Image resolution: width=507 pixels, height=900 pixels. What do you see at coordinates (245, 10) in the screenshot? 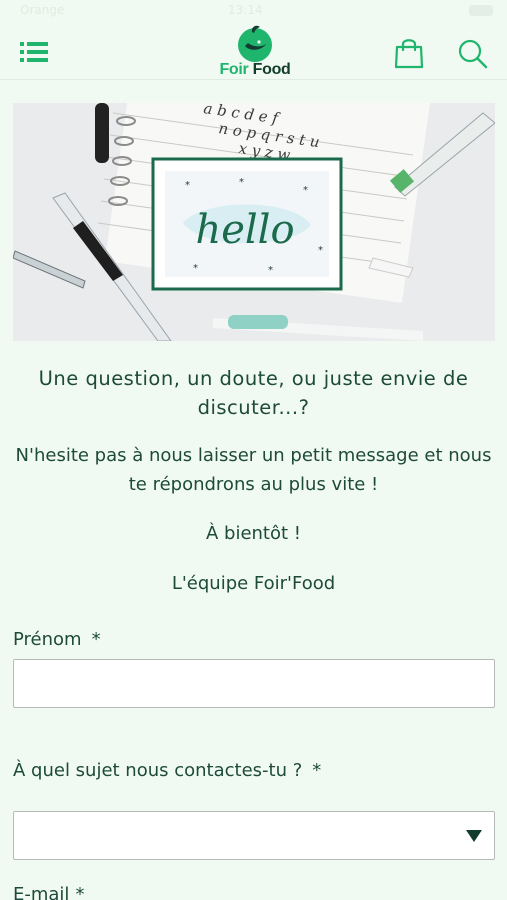
I see `status-time: 13:14` at bounding box center [245, 10].